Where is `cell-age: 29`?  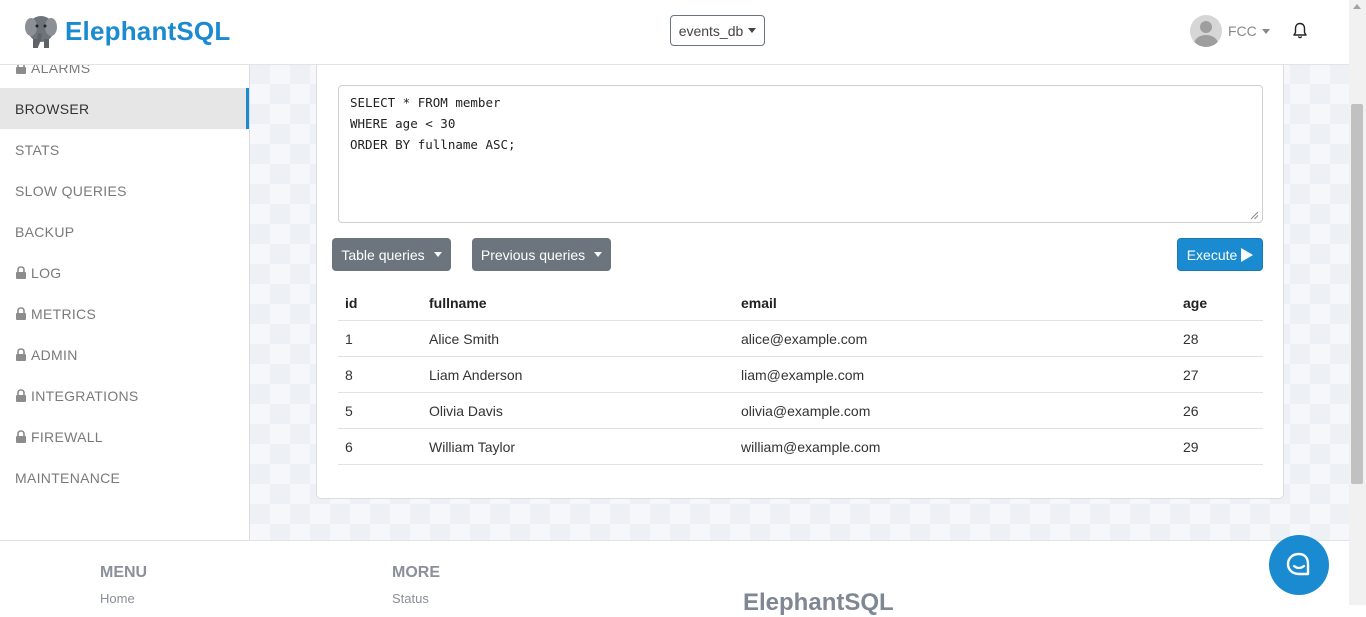
cell-age: 29 is located at coordinates (1219, 446).